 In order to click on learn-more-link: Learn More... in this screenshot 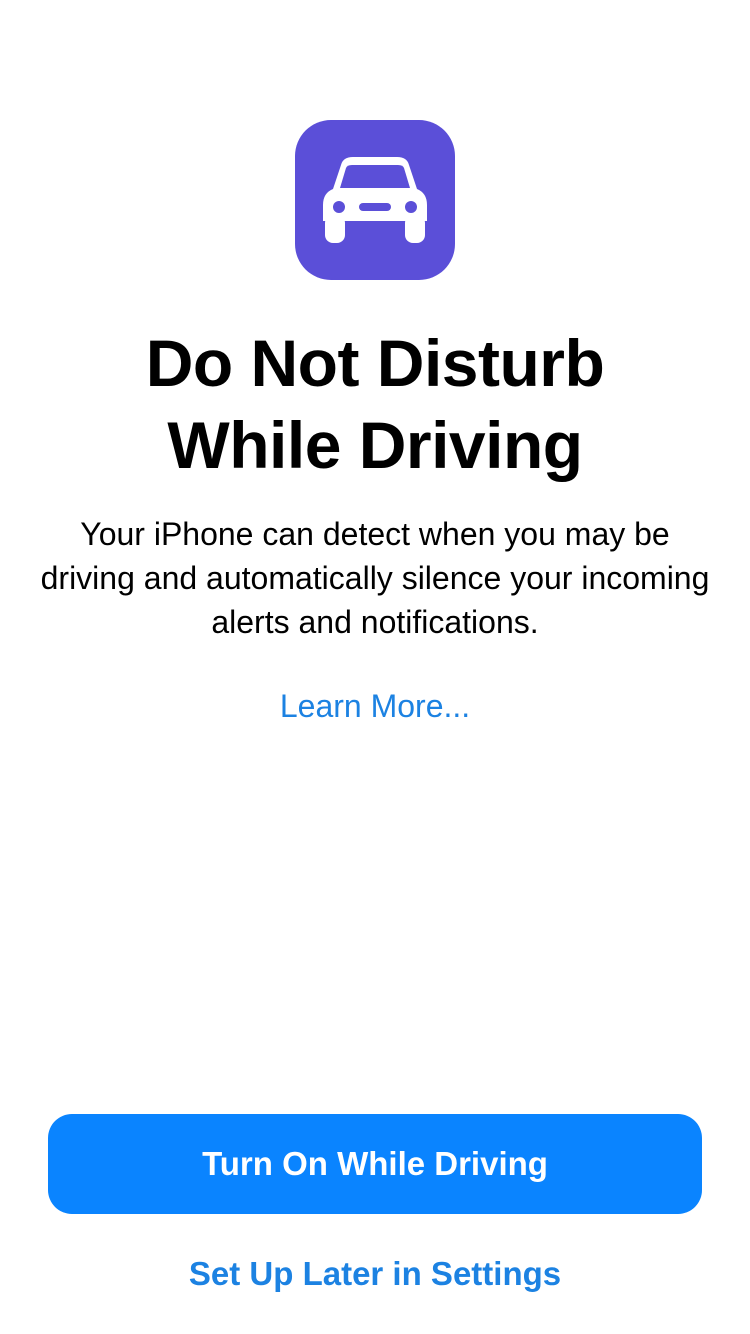, I will do `click(375, 706)`.